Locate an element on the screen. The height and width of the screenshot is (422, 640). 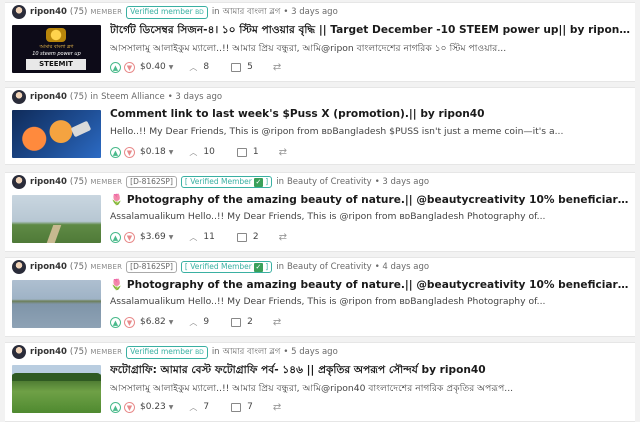
post-footer: ▲ ▼ $0.23 ▼ ︿ 7 7 ⇄ is located at coordinates (195, 407).